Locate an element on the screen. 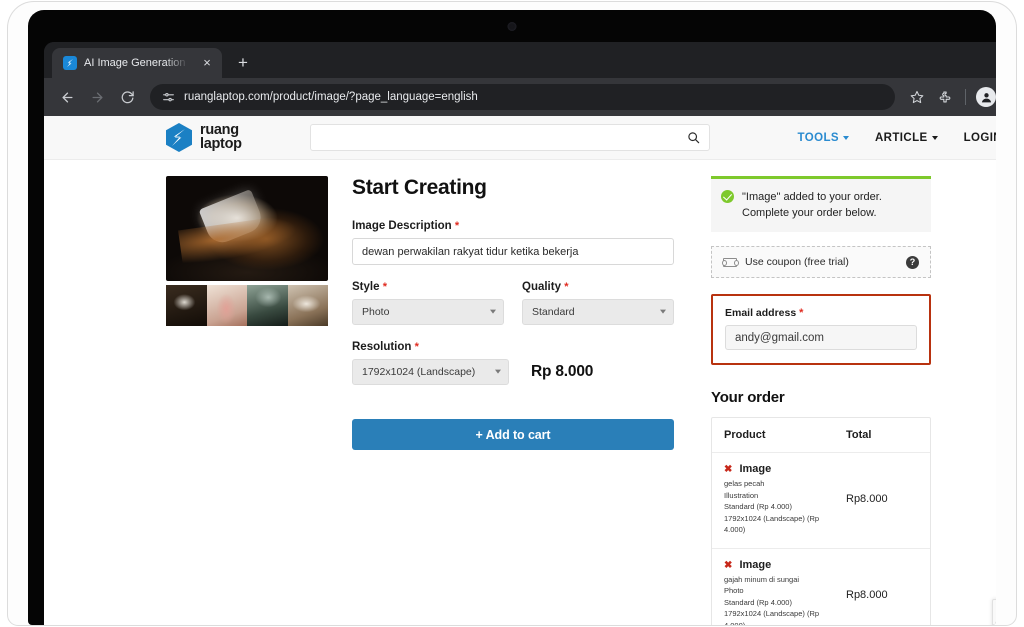  site-nav: TOOLS ARTICLE LOGIN is located at coordinates (897, 138).